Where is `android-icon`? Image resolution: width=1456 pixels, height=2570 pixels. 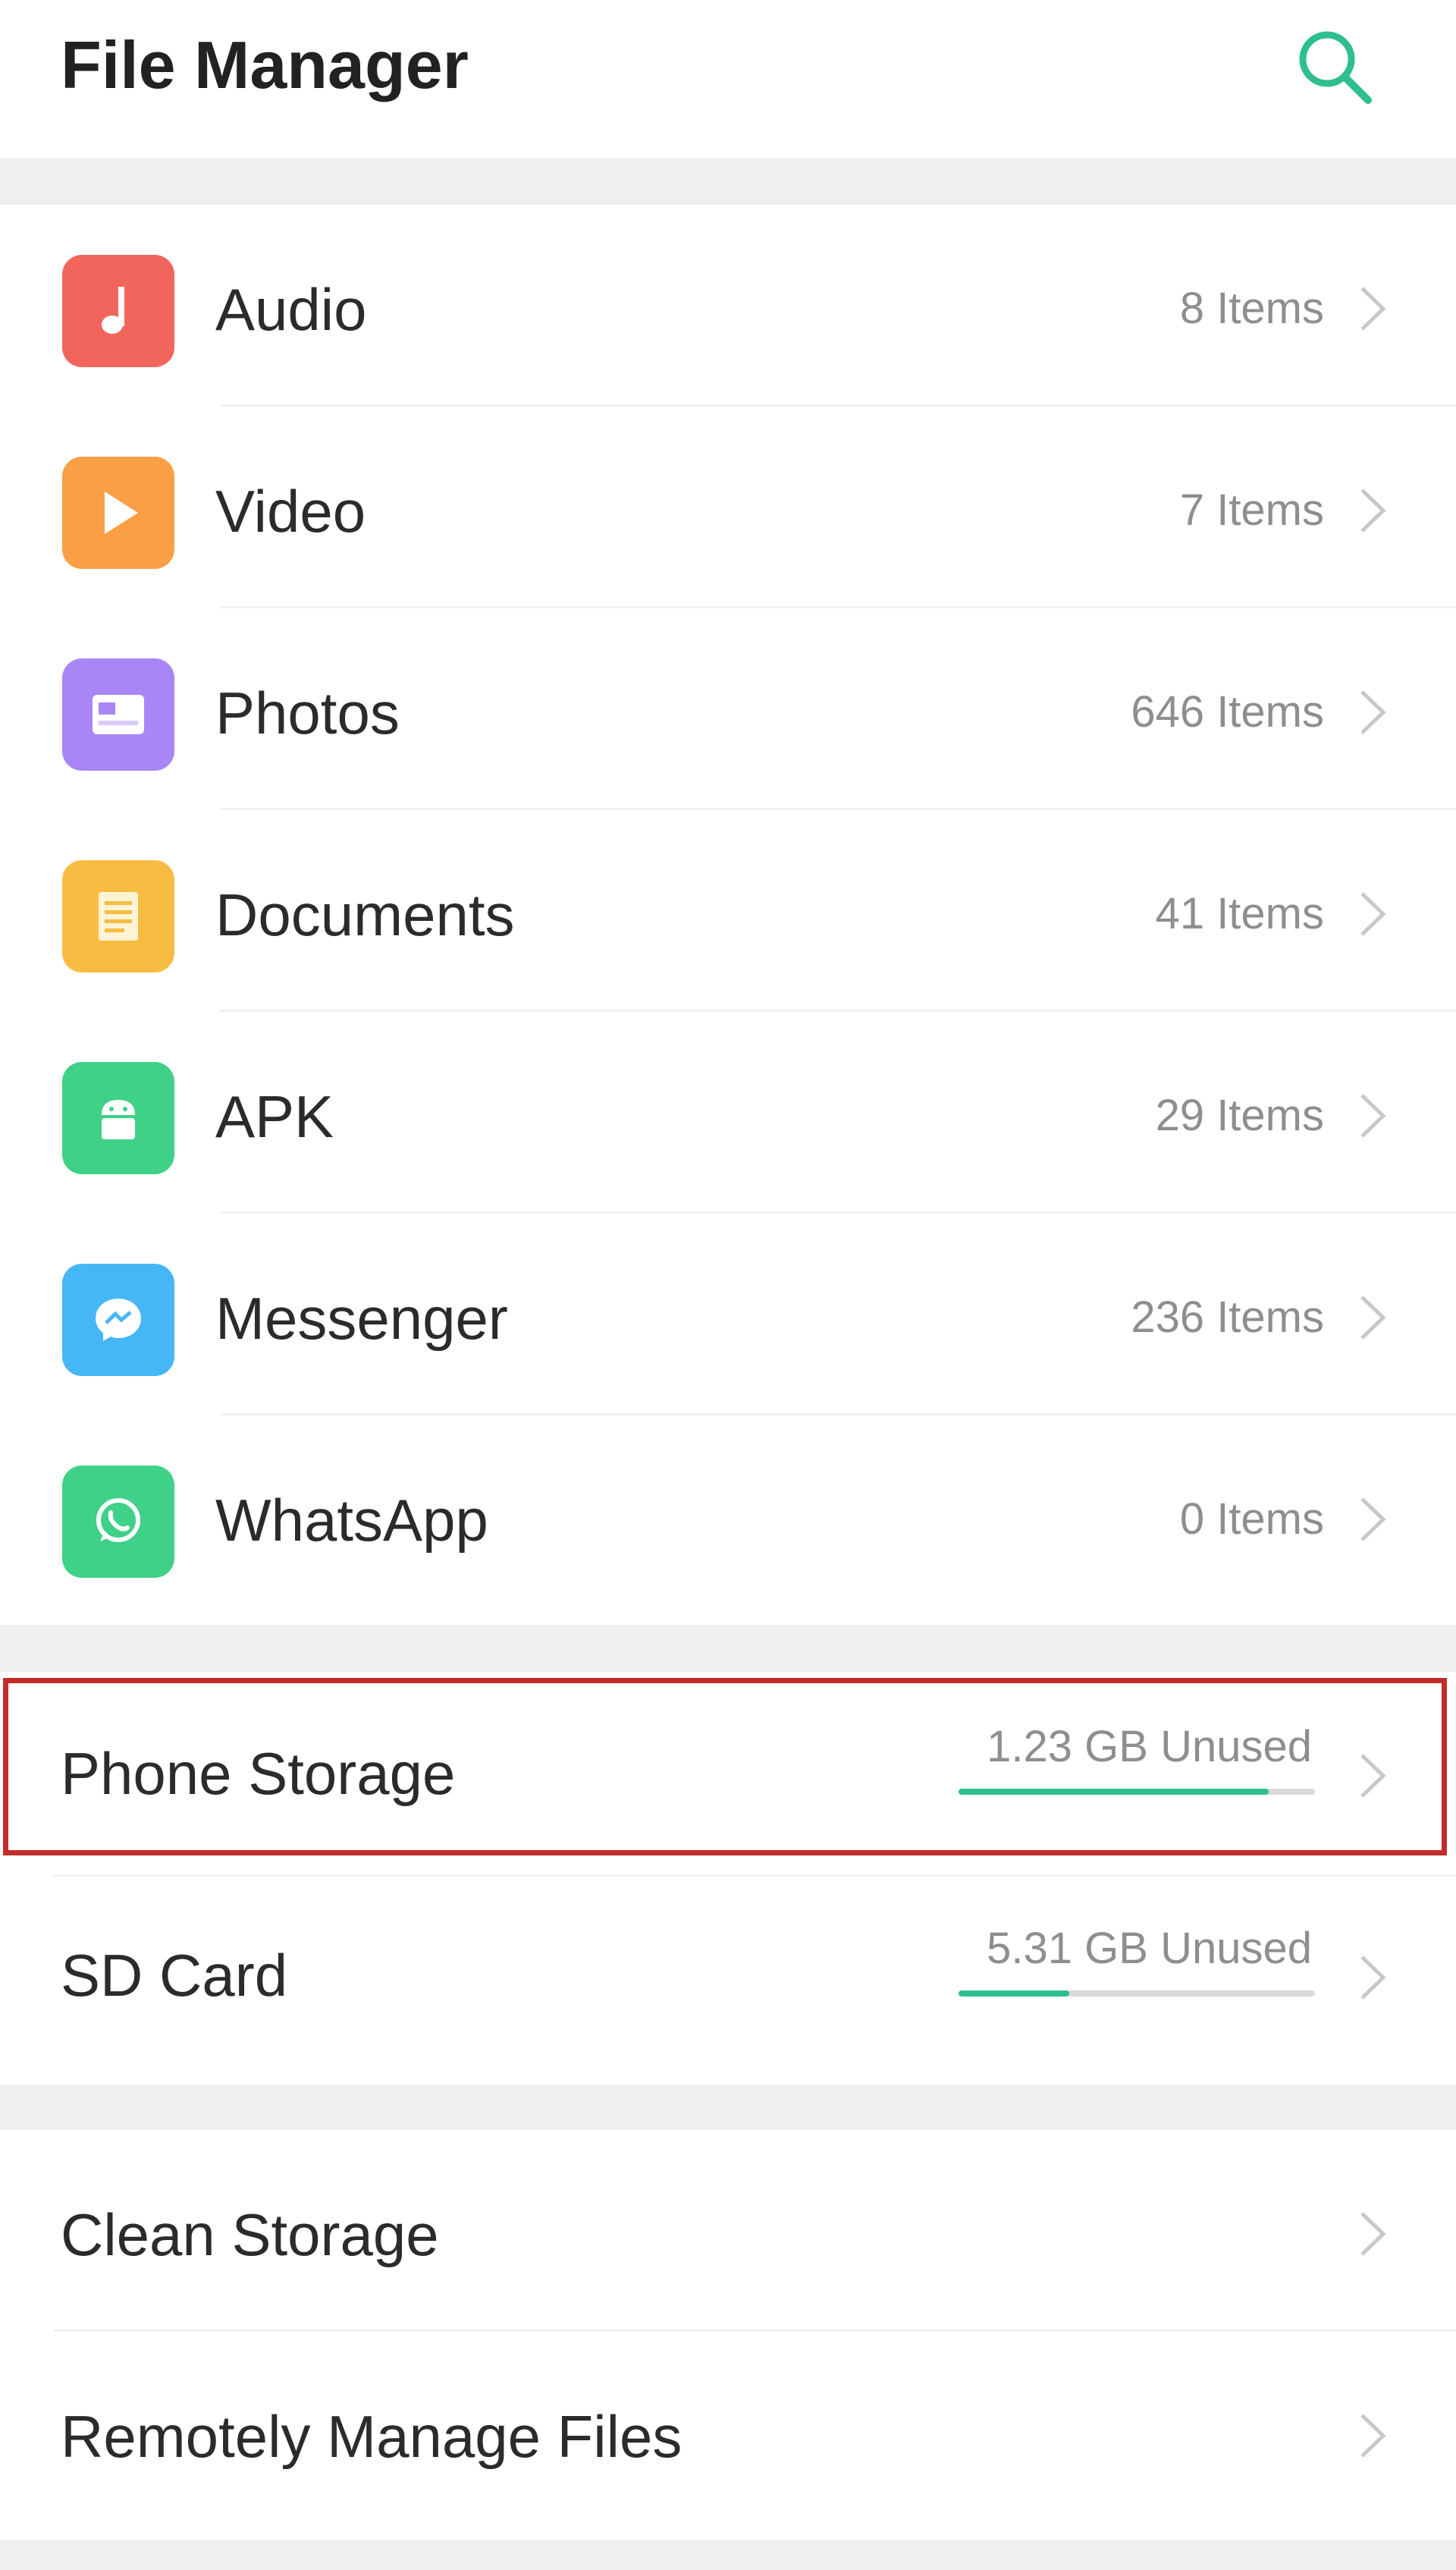
android-icon is located at coordinates (118, 1119).